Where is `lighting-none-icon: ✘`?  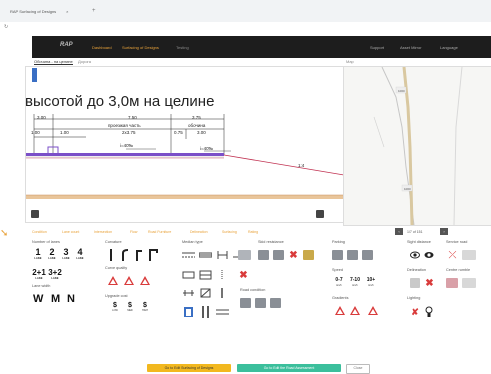 lighting-none-icon: ✘ is located at coordinates (415, 312).